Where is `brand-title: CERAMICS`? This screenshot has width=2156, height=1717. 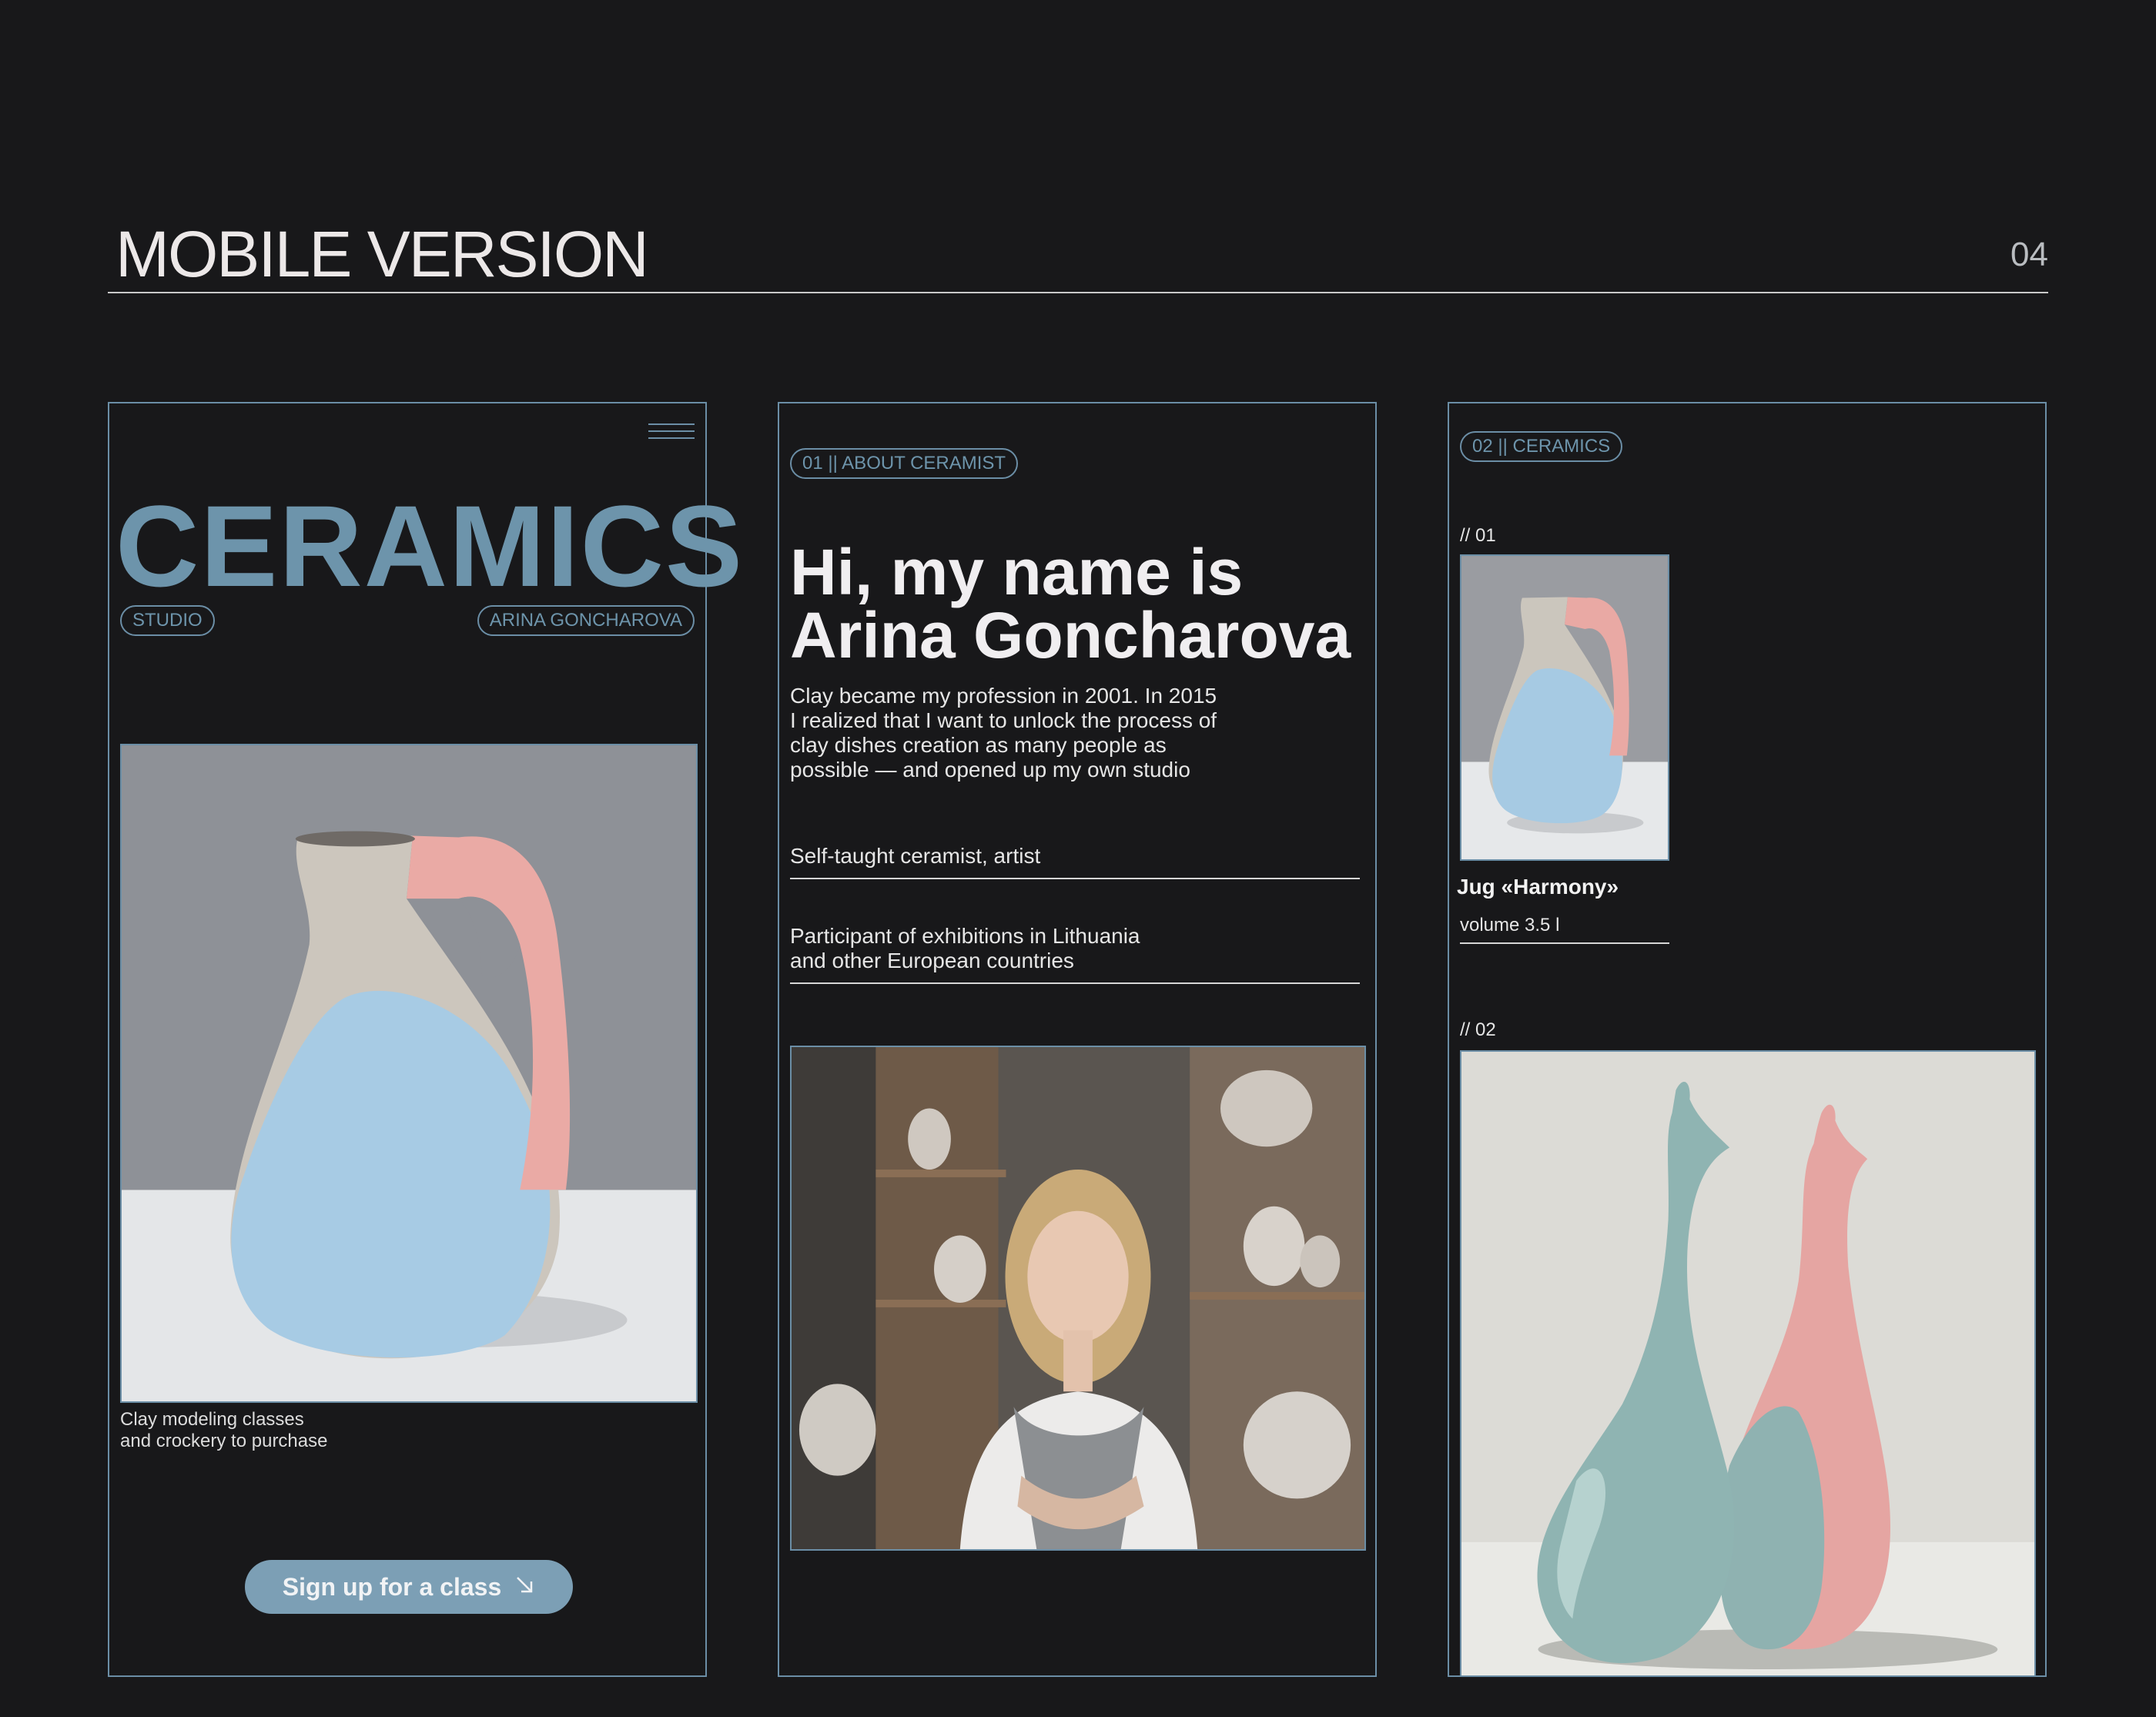 brand-title: CERAMICS is located at coordinates (431, 546).